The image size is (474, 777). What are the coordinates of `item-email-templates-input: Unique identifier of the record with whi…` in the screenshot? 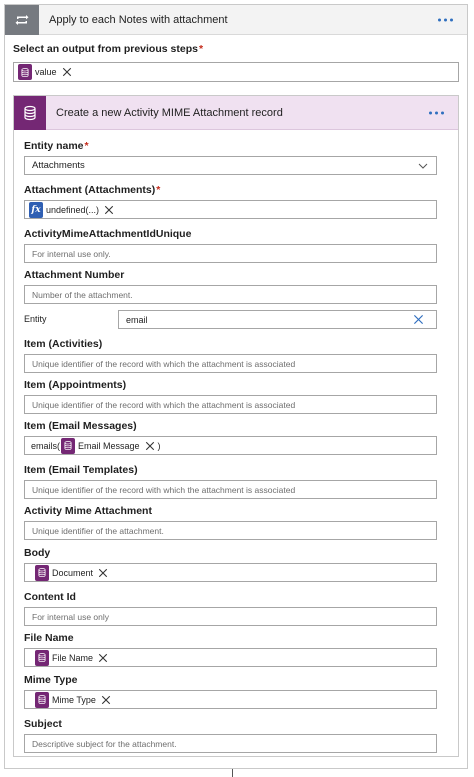 It's located at (230, 489).